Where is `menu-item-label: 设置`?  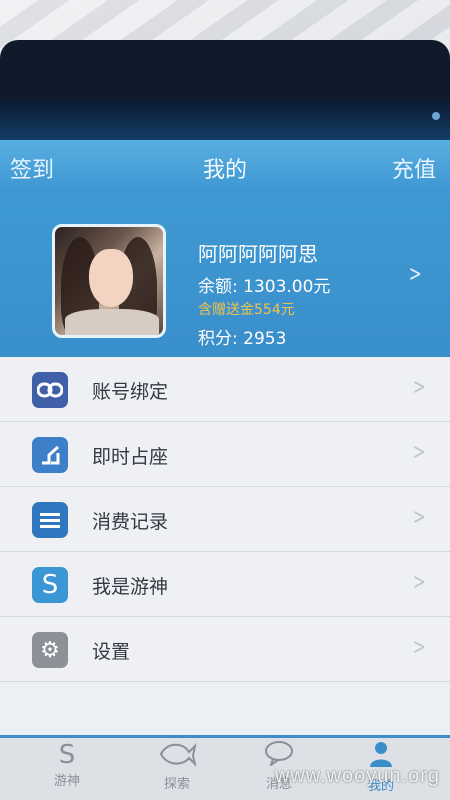
menu-item-label: 设置 is located at coordinates (111, 652).